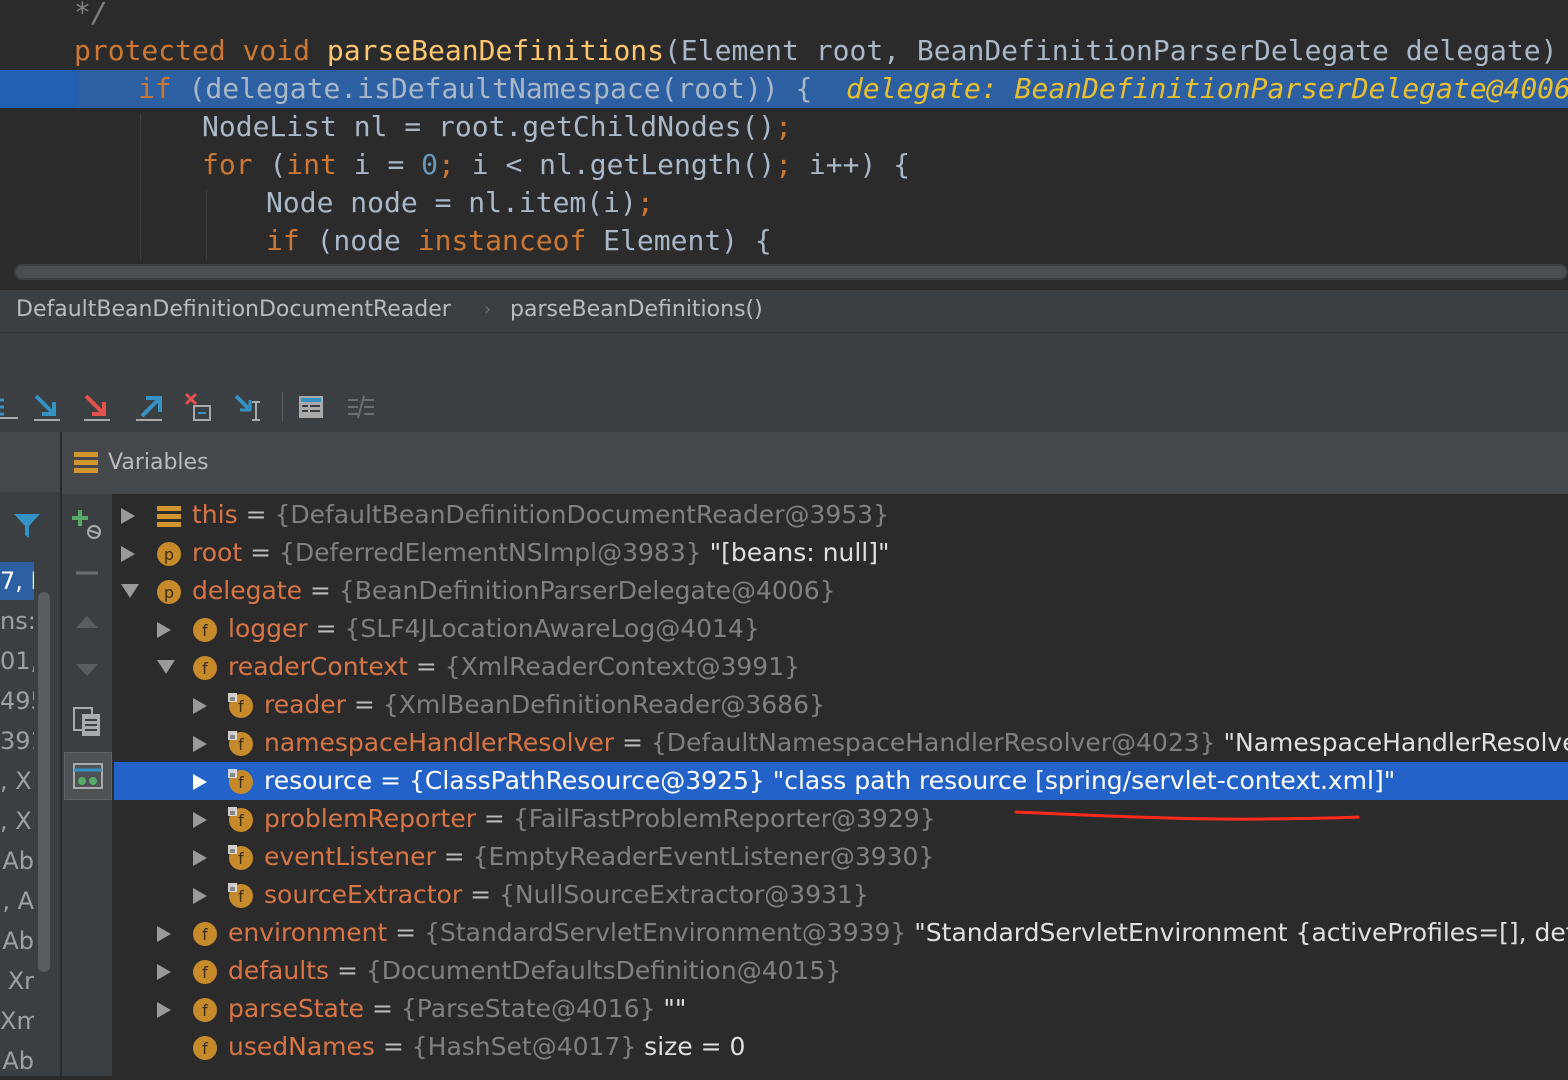  Describe the element at coordinates (587, 590) in the screenshot. I see `variable-reference: {BeanDefinitionParserDelegate@4006}` at that location.